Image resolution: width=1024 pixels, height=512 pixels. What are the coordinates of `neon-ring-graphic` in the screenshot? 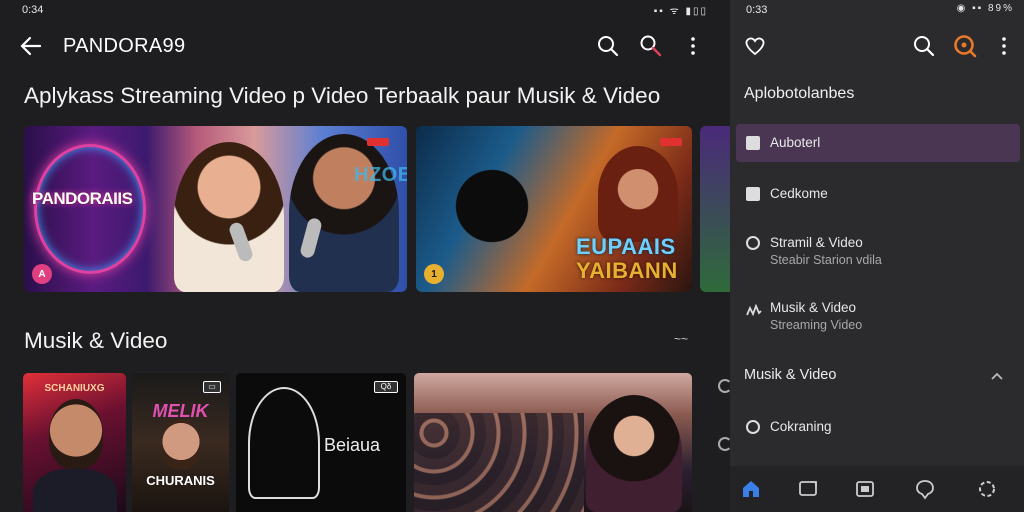 It's located at (90, 209).